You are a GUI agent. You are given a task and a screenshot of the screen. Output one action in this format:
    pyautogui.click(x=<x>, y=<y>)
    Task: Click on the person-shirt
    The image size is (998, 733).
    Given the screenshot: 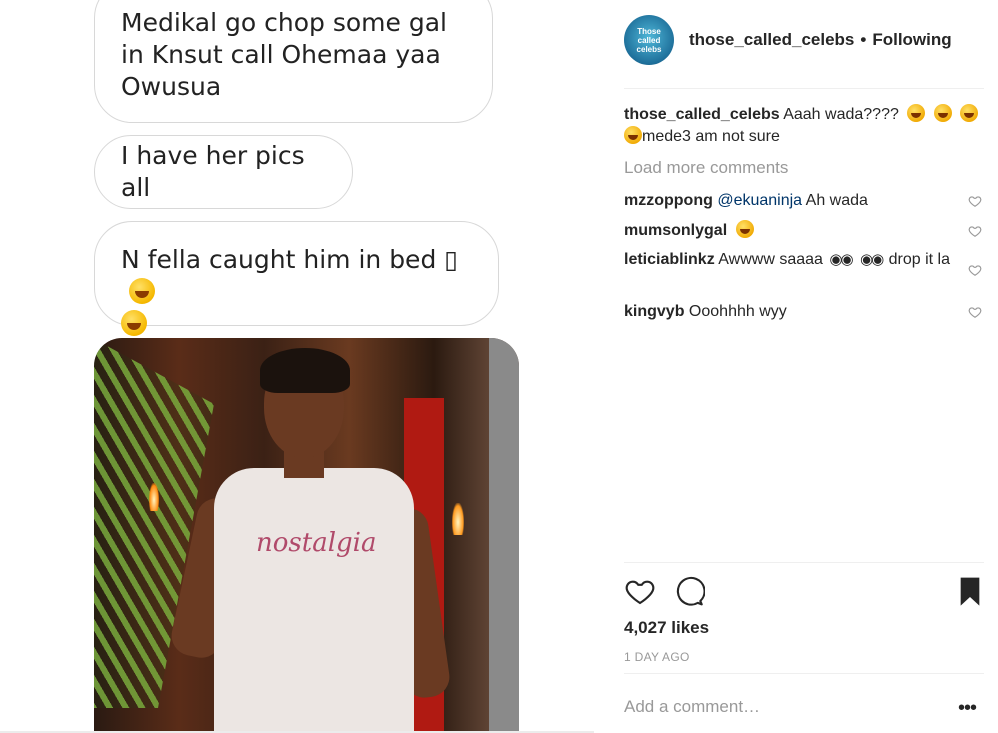 What is the action you would take?
    pyautogui.click(x=314, y=600)
    